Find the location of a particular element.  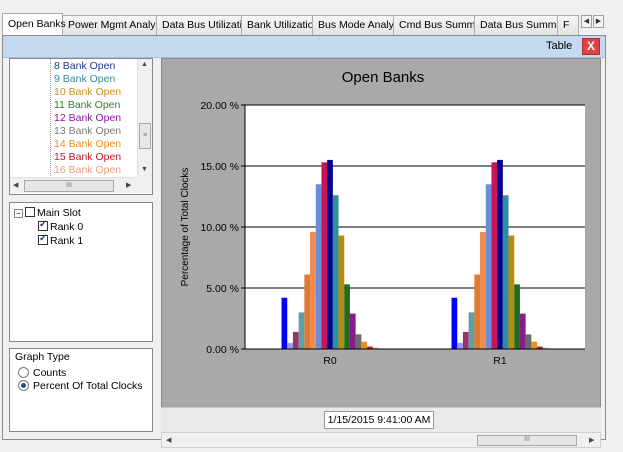

graph-type-title: Graph Type is located at coordinates (42, 357).